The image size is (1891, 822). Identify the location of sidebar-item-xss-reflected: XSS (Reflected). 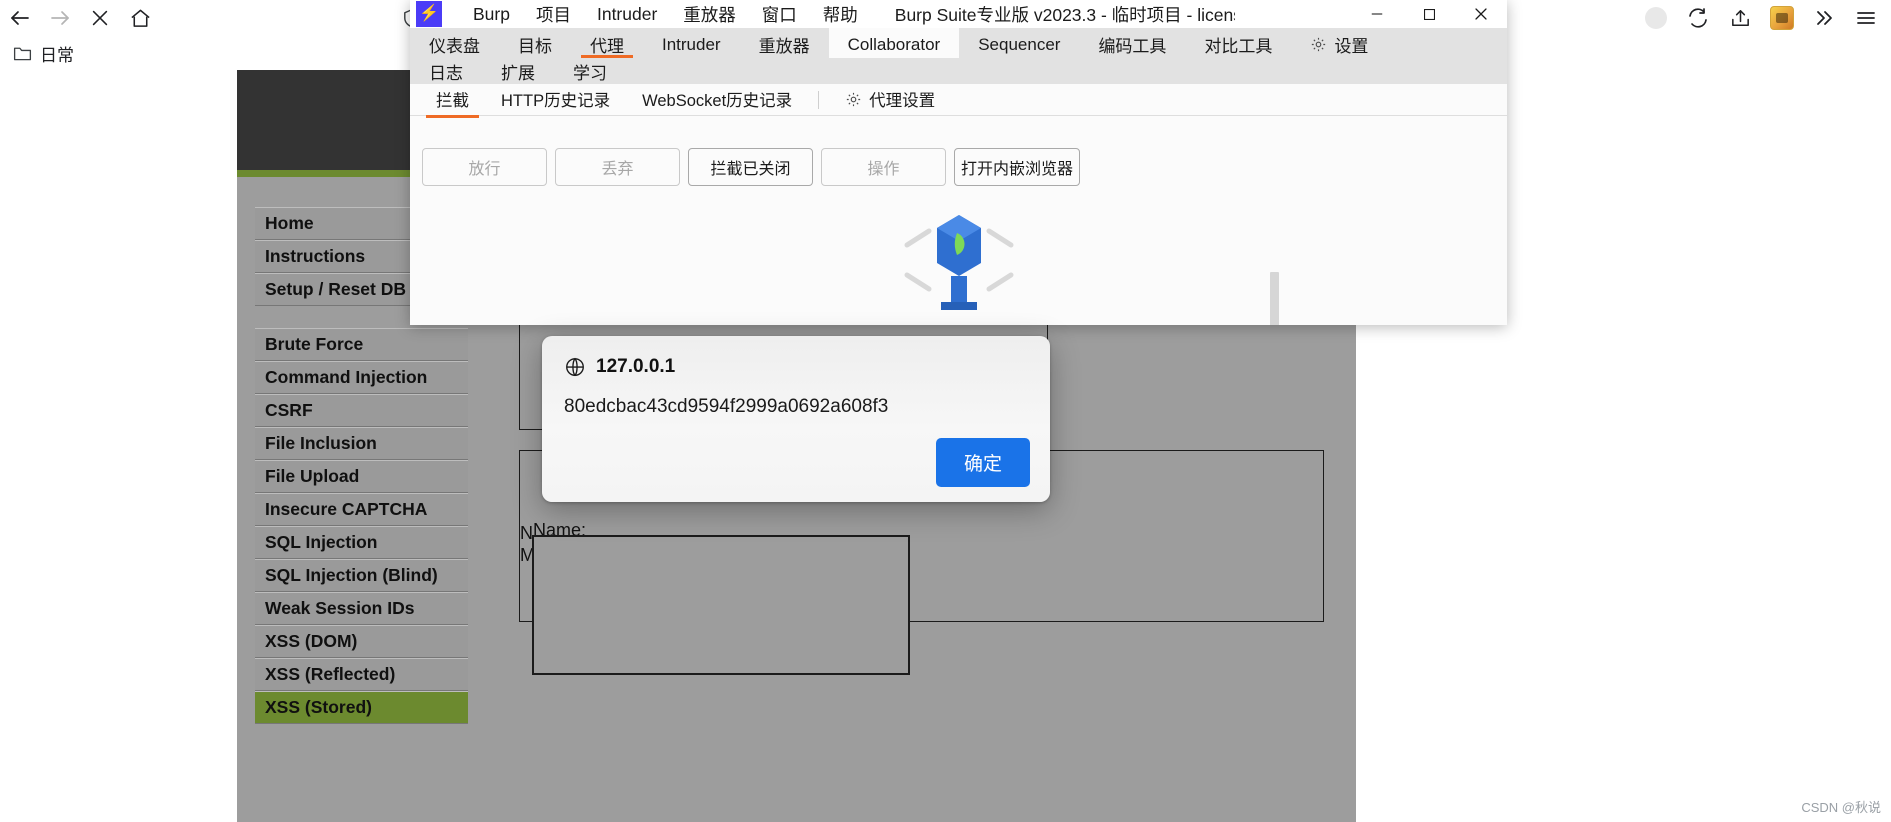
(361, 674).